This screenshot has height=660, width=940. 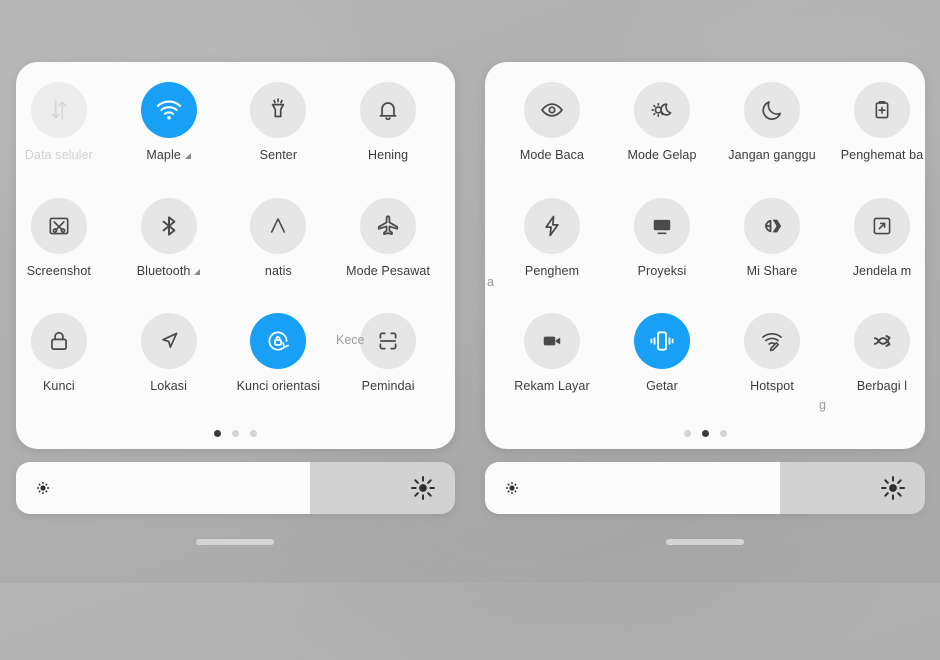 What do you see at coordinates (169, 365) in the screenshot?
I see `tile-lokasi: Lokasi` at bounding box center [169, 365].